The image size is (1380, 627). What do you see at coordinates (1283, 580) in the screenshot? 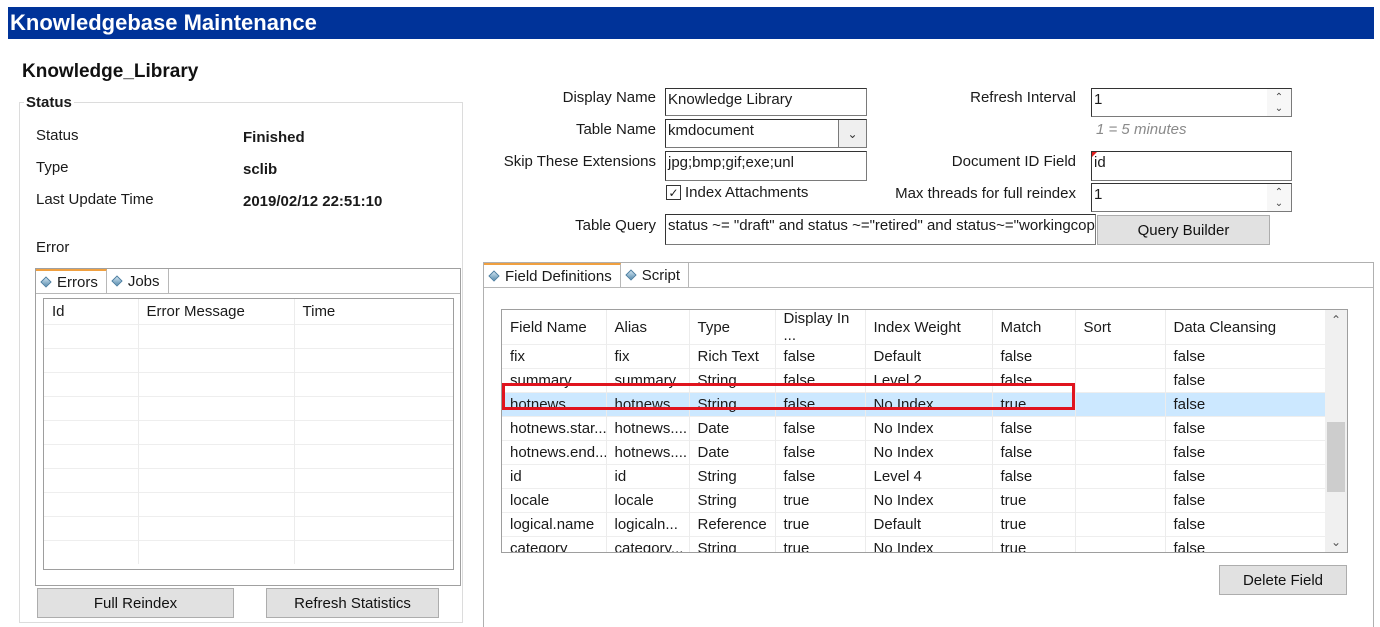
I see `delete-field-button: Delete Field` at bounding box center [1283, 580].